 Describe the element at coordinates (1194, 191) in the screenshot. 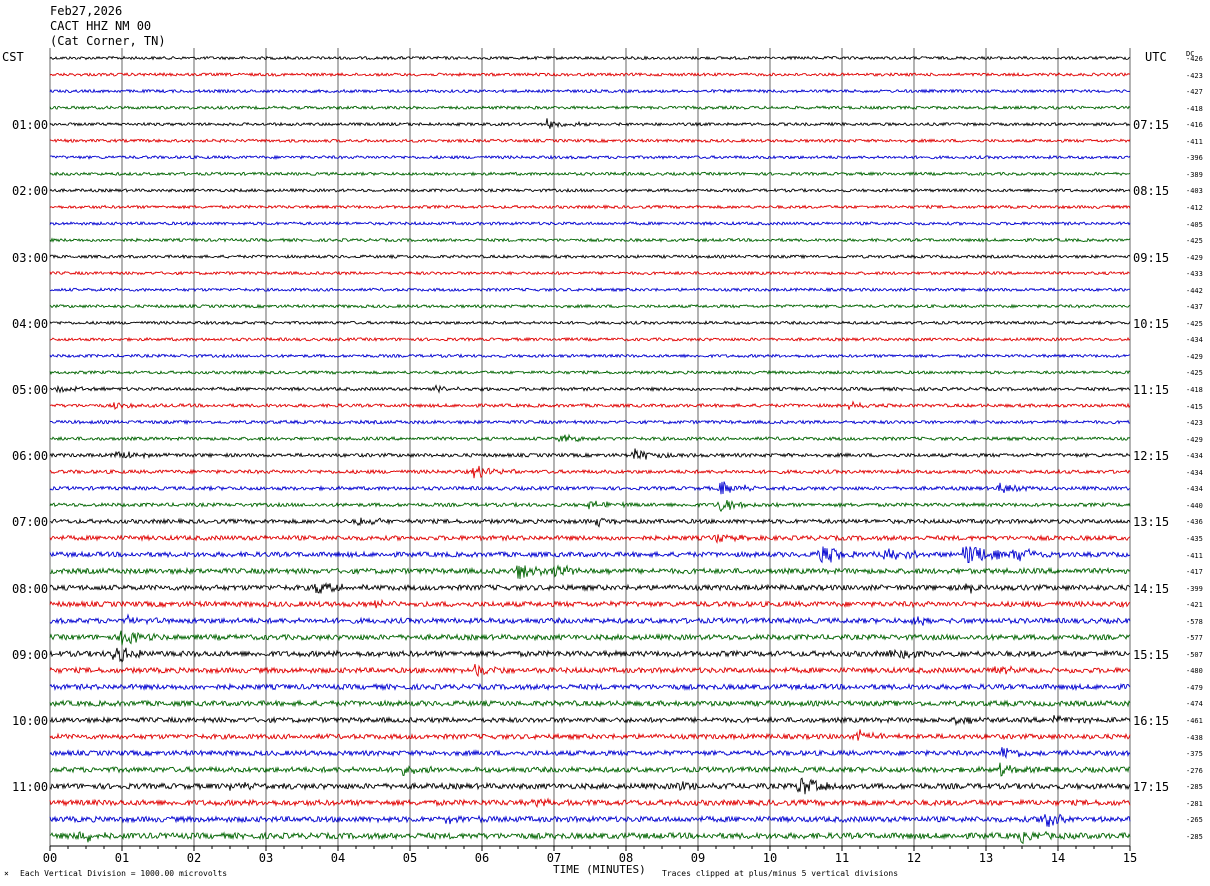

I see `dc-offset-label: -403` at that location.